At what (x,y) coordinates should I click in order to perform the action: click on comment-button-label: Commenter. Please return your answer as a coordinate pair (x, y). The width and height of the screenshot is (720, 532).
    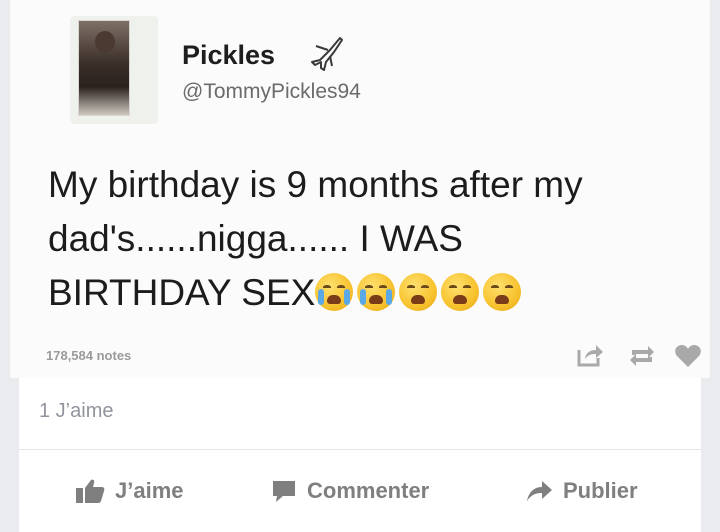
    Looking at the image, I should click on (368, 490).